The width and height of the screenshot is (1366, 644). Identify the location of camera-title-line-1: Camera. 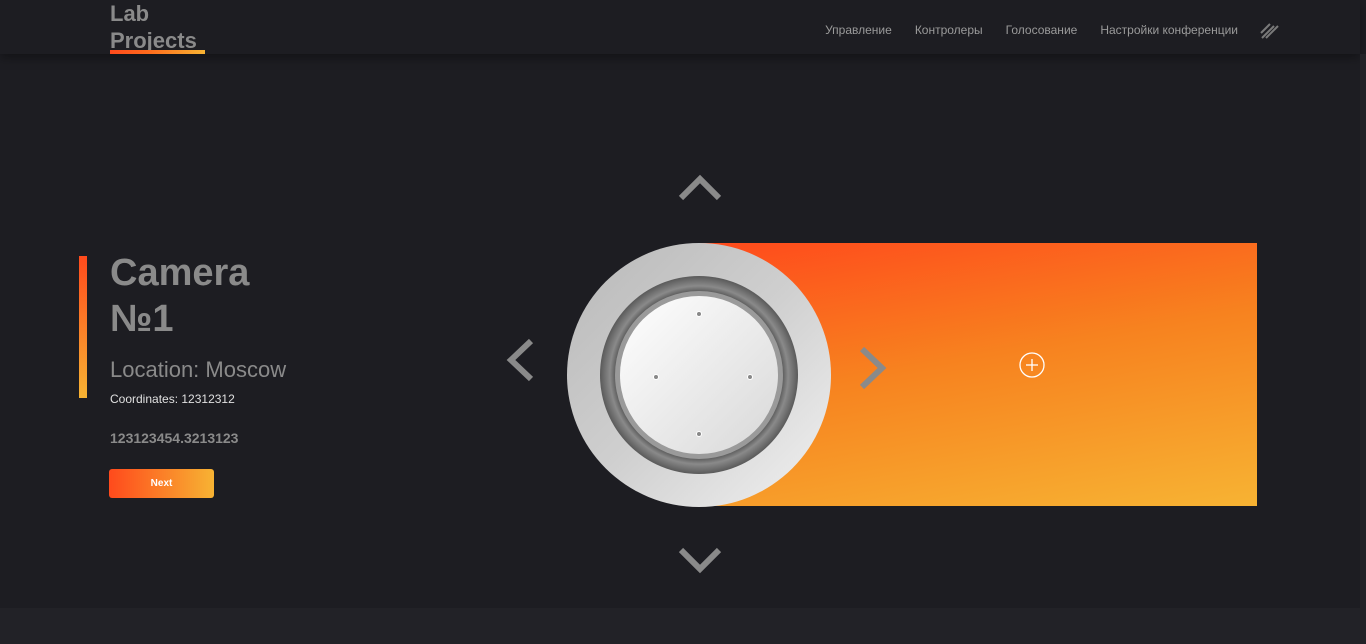
(180, 273).